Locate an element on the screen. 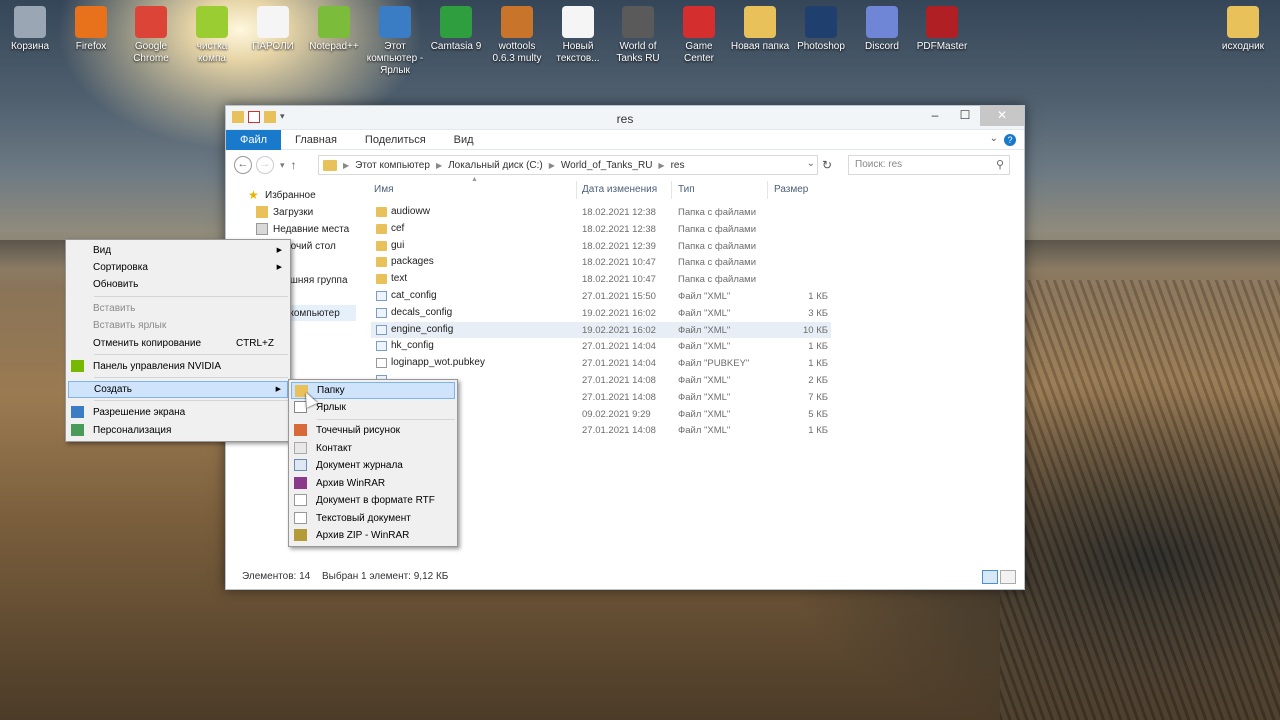 The image size is (1280, 720). tab-home: Главная is located at coordinates (316, 140).